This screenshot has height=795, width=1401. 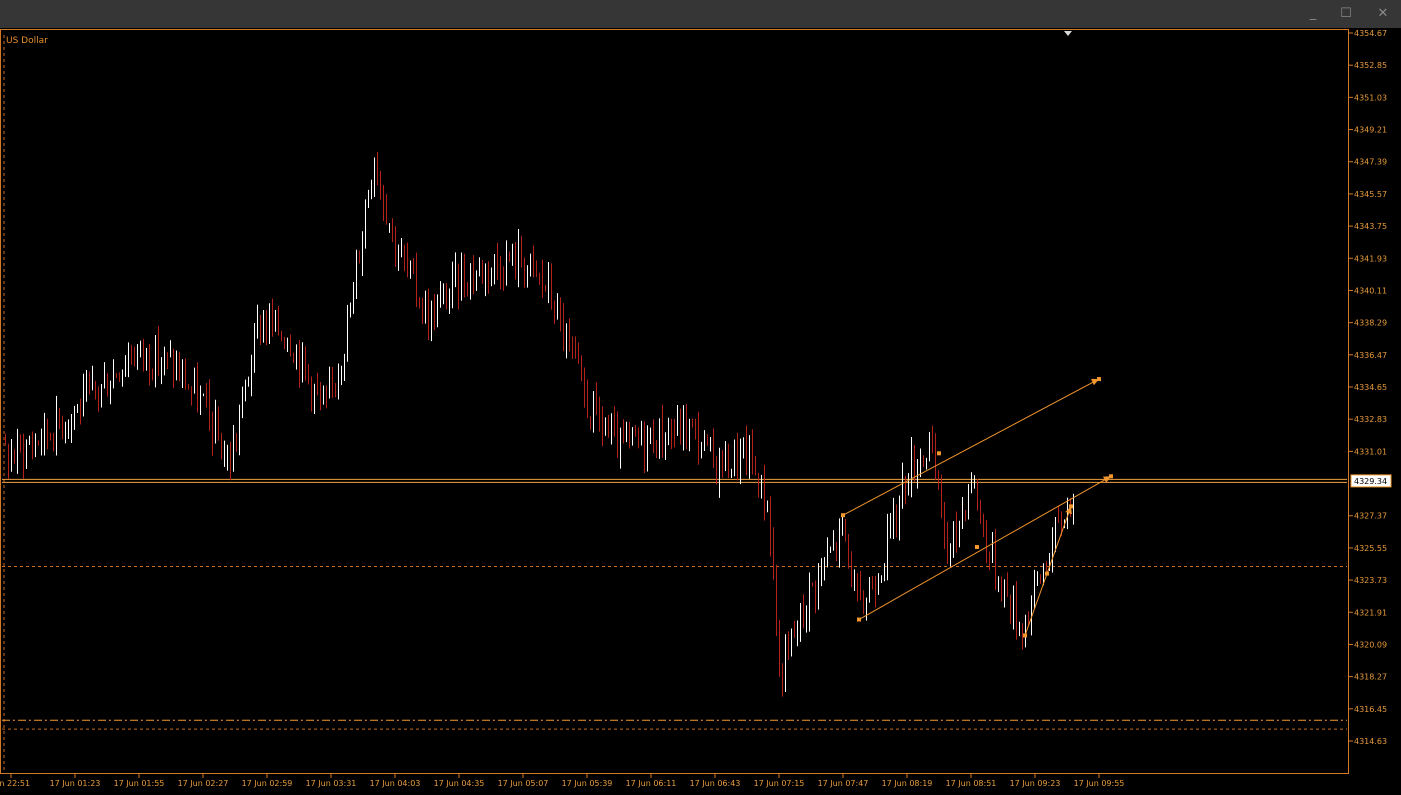 What do you see at coordinates (1370, 33) in the screenshot?
I see `price-axis-label: 4354.67` at bounding box center [1370, 33].